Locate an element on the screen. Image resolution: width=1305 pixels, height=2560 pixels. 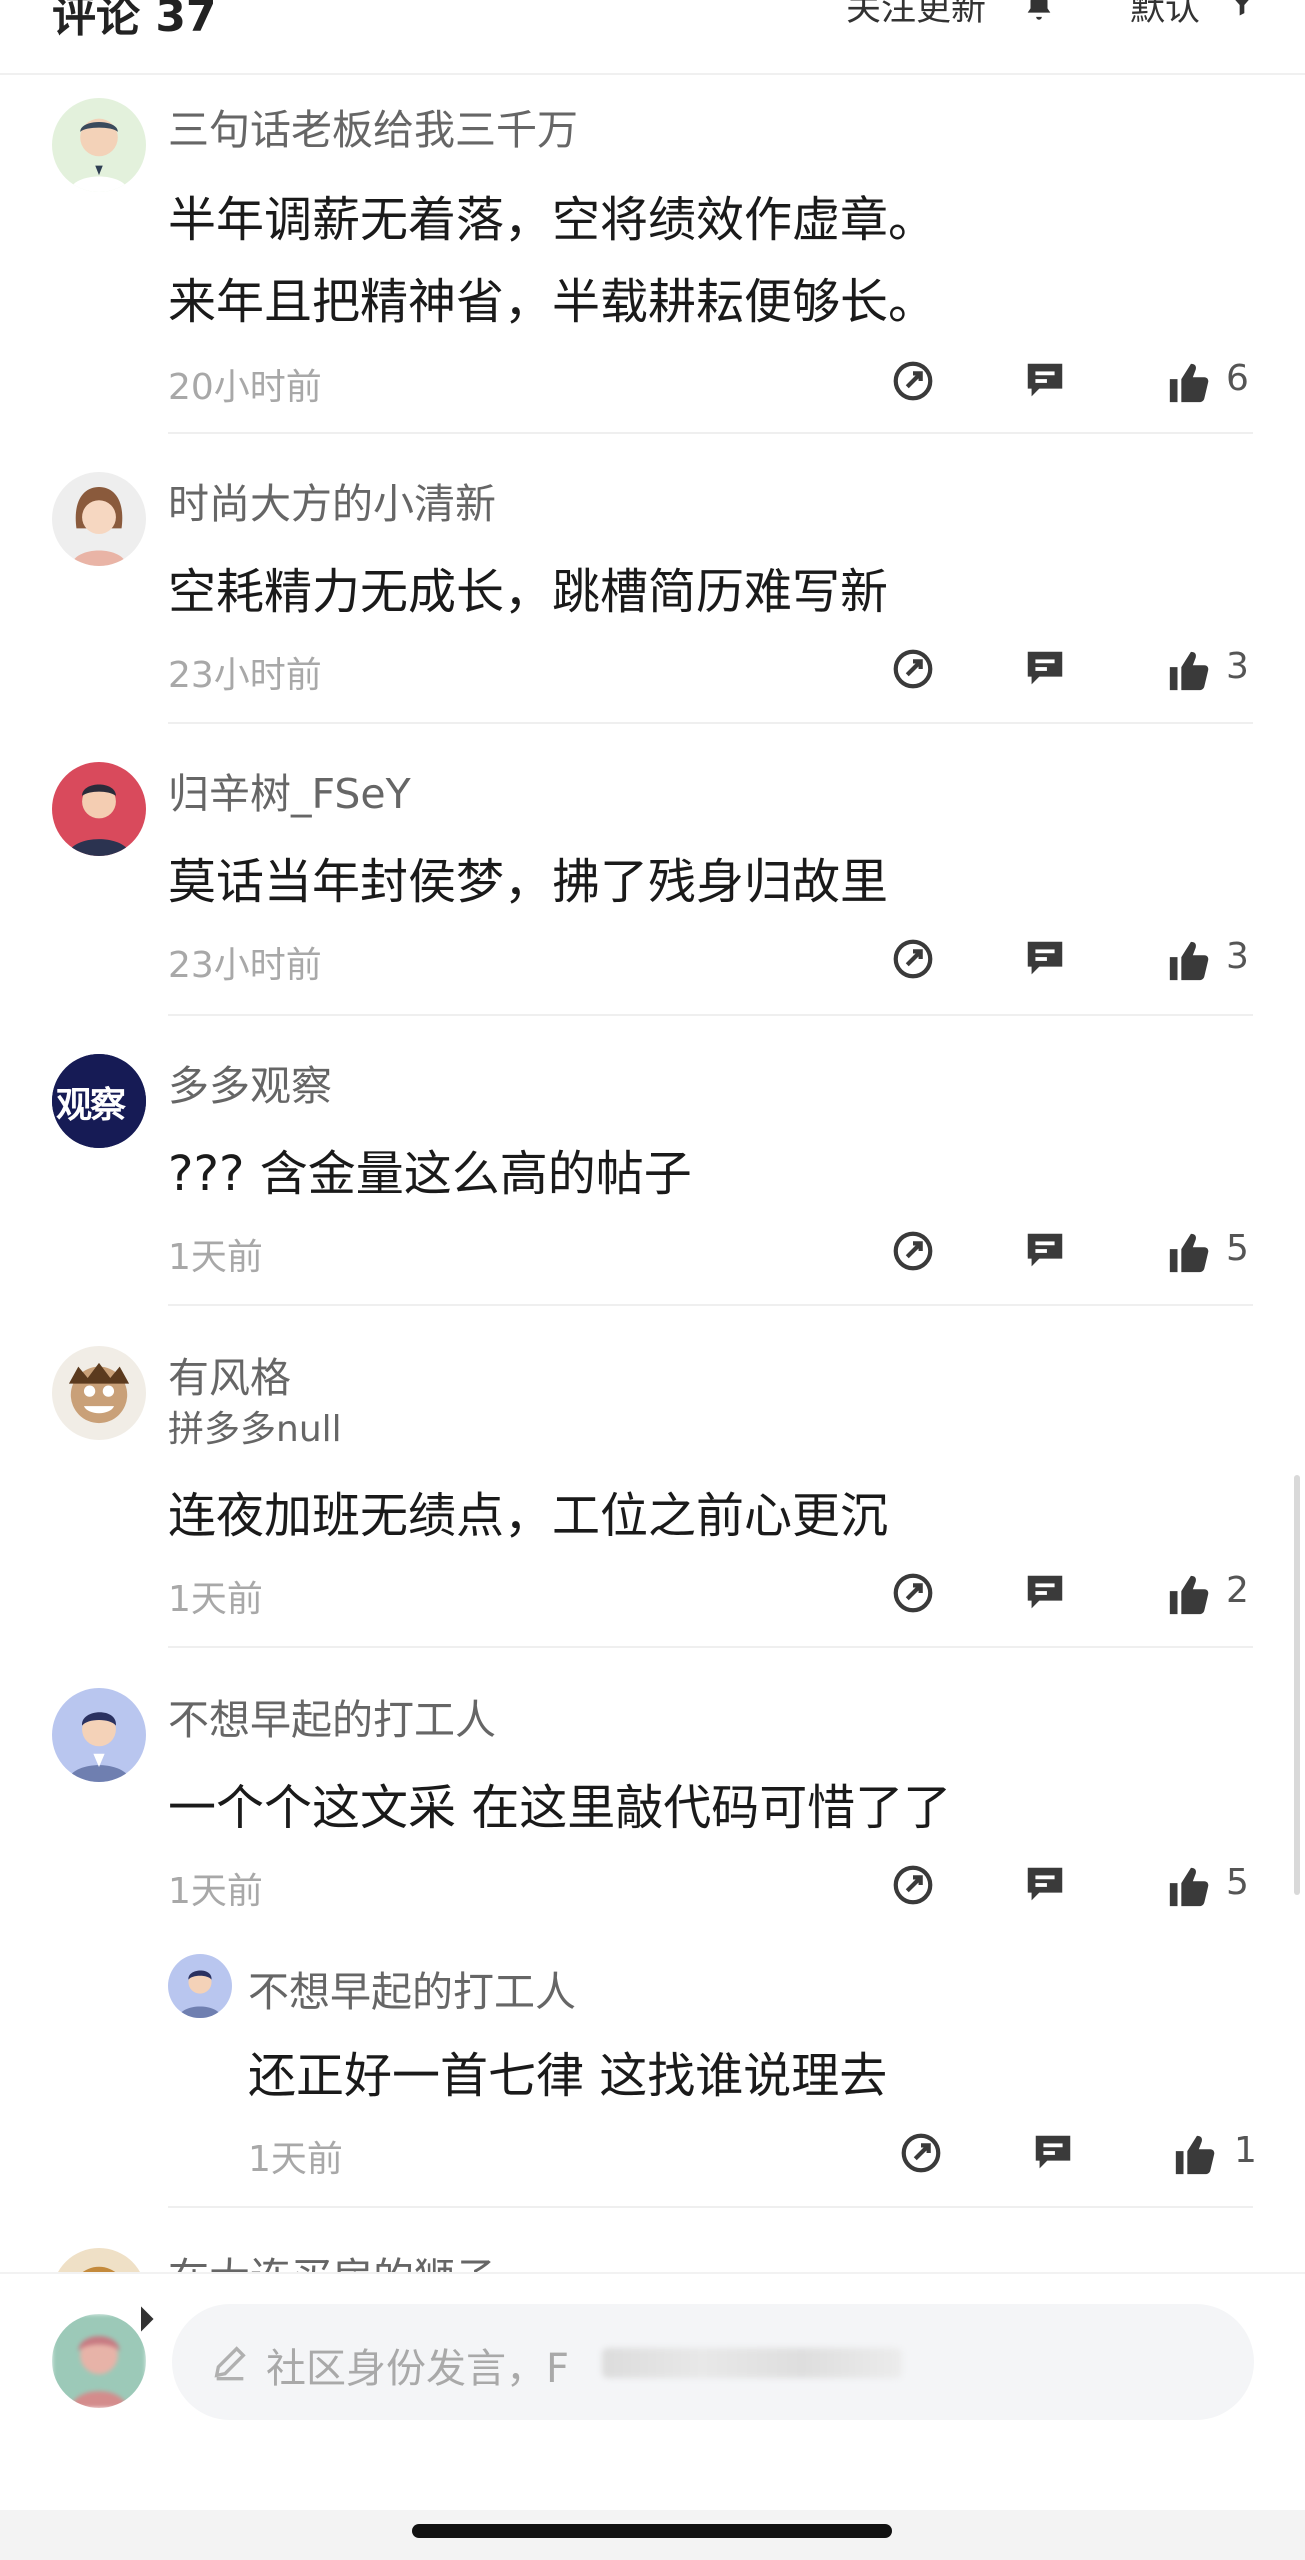
scrollbar is located at coordinates (1297, 1685).